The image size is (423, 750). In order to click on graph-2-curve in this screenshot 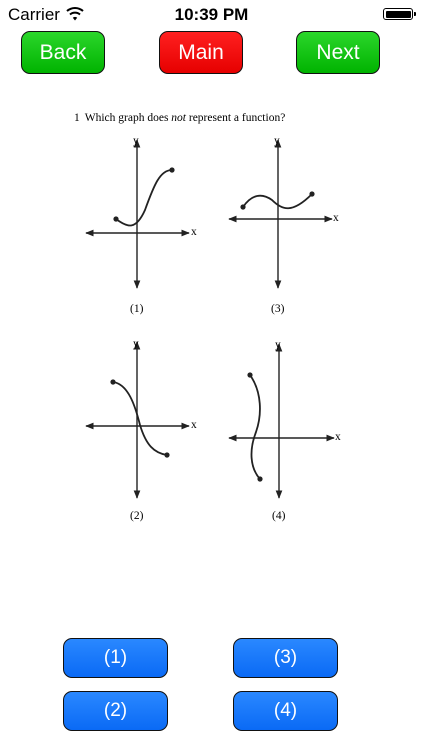, I will do `click(140, 418)`.